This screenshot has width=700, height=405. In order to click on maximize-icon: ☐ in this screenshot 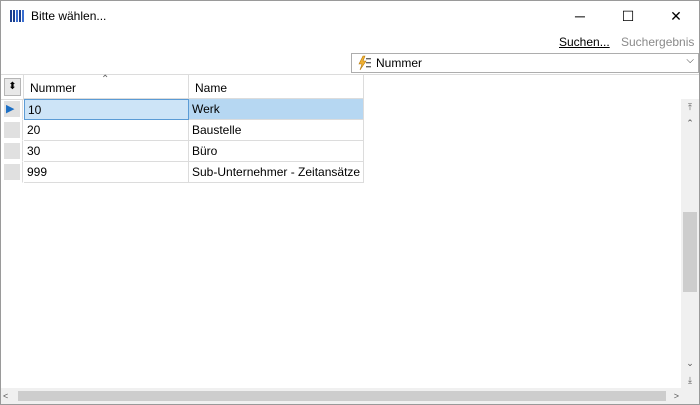, I will do `click(628, 16)`.